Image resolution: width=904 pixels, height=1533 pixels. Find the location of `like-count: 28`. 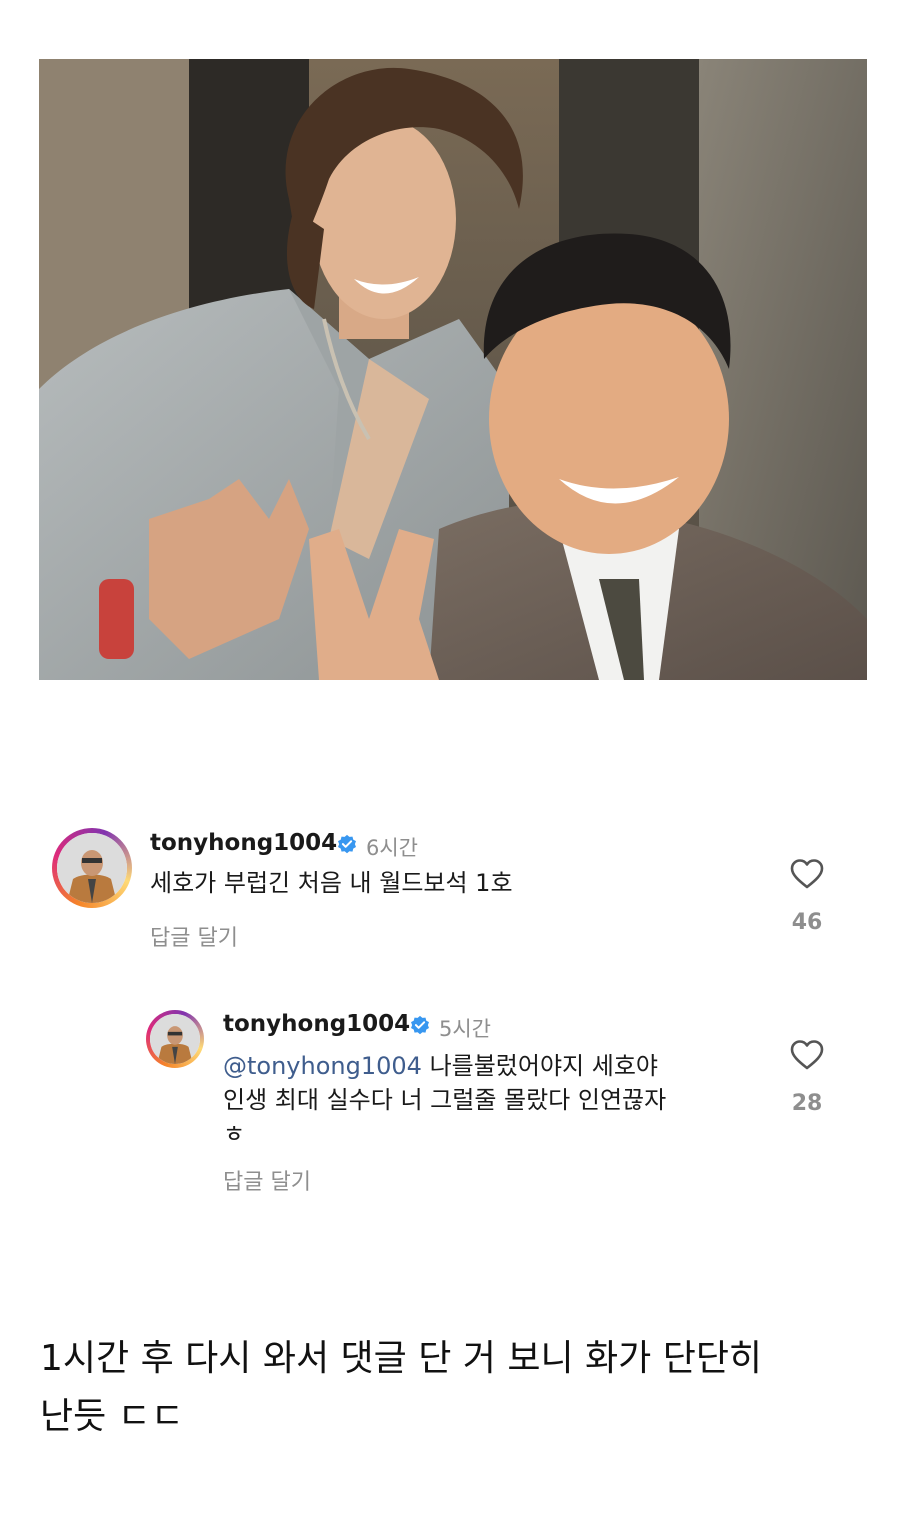

like-count: 28 is located at coordinates (807, 1103).